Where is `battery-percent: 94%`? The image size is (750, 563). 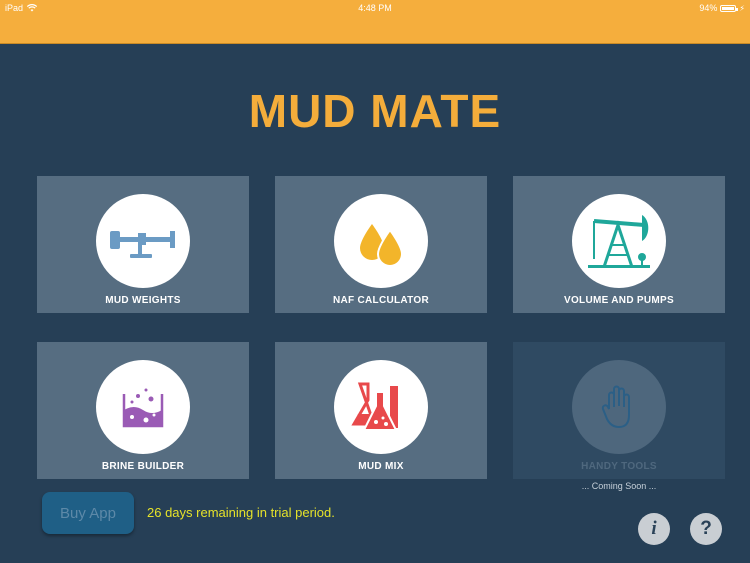
battery-percent: 94% is located at coordinates (708, 8).